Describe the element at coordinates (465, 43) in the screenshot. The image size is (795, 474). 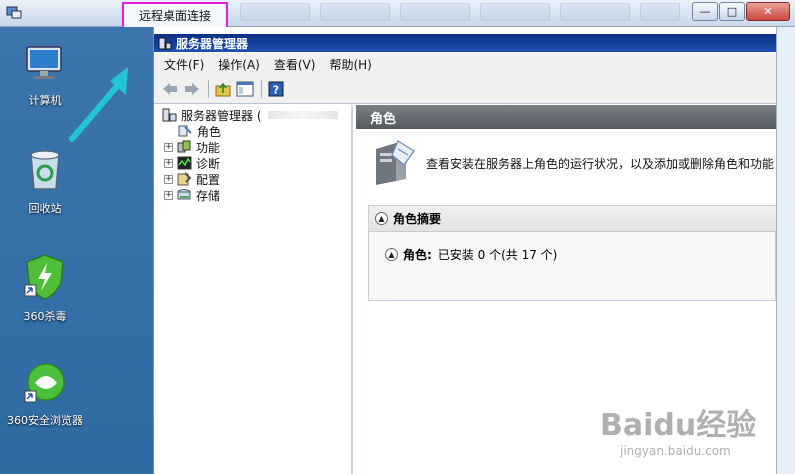
I see `server-manager-titlebar: 服务器管理器` at that location.